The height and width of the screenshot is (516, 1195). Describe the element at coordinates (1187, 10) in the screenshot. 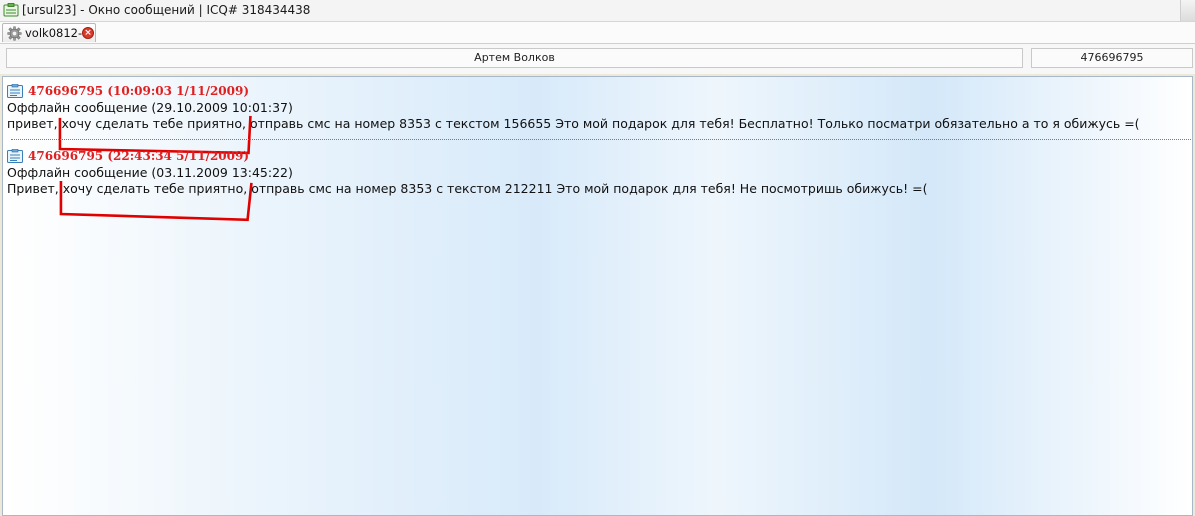

I see `window-corner` at that location.